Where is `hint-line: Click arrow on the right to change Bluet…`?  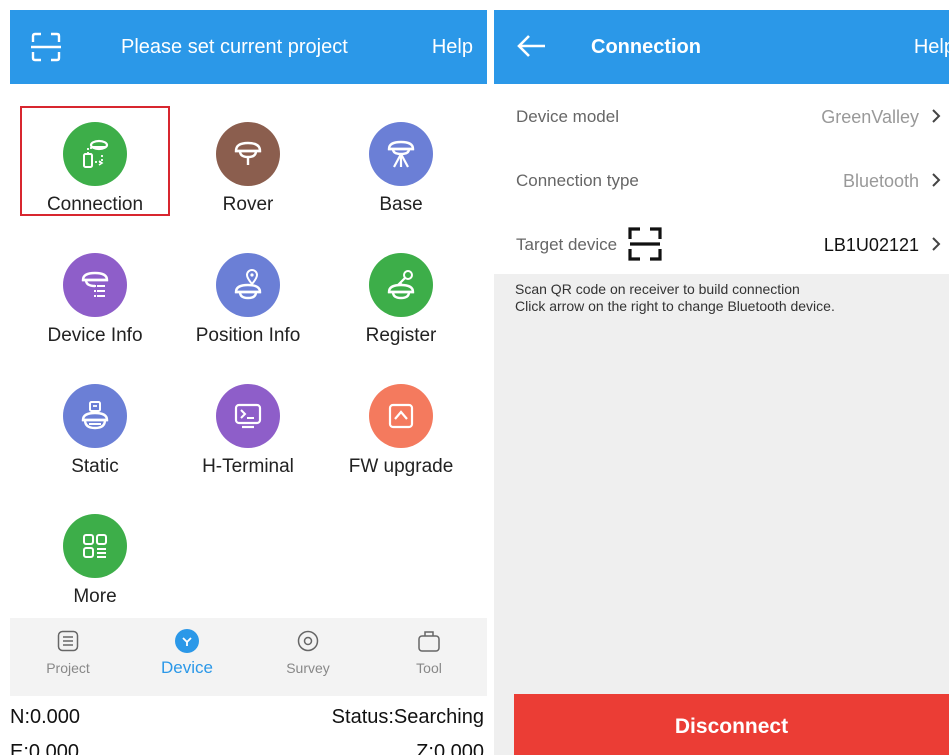
hint-line: Click arrow on the right to change Bluet… is located at coordinates (675, 306).